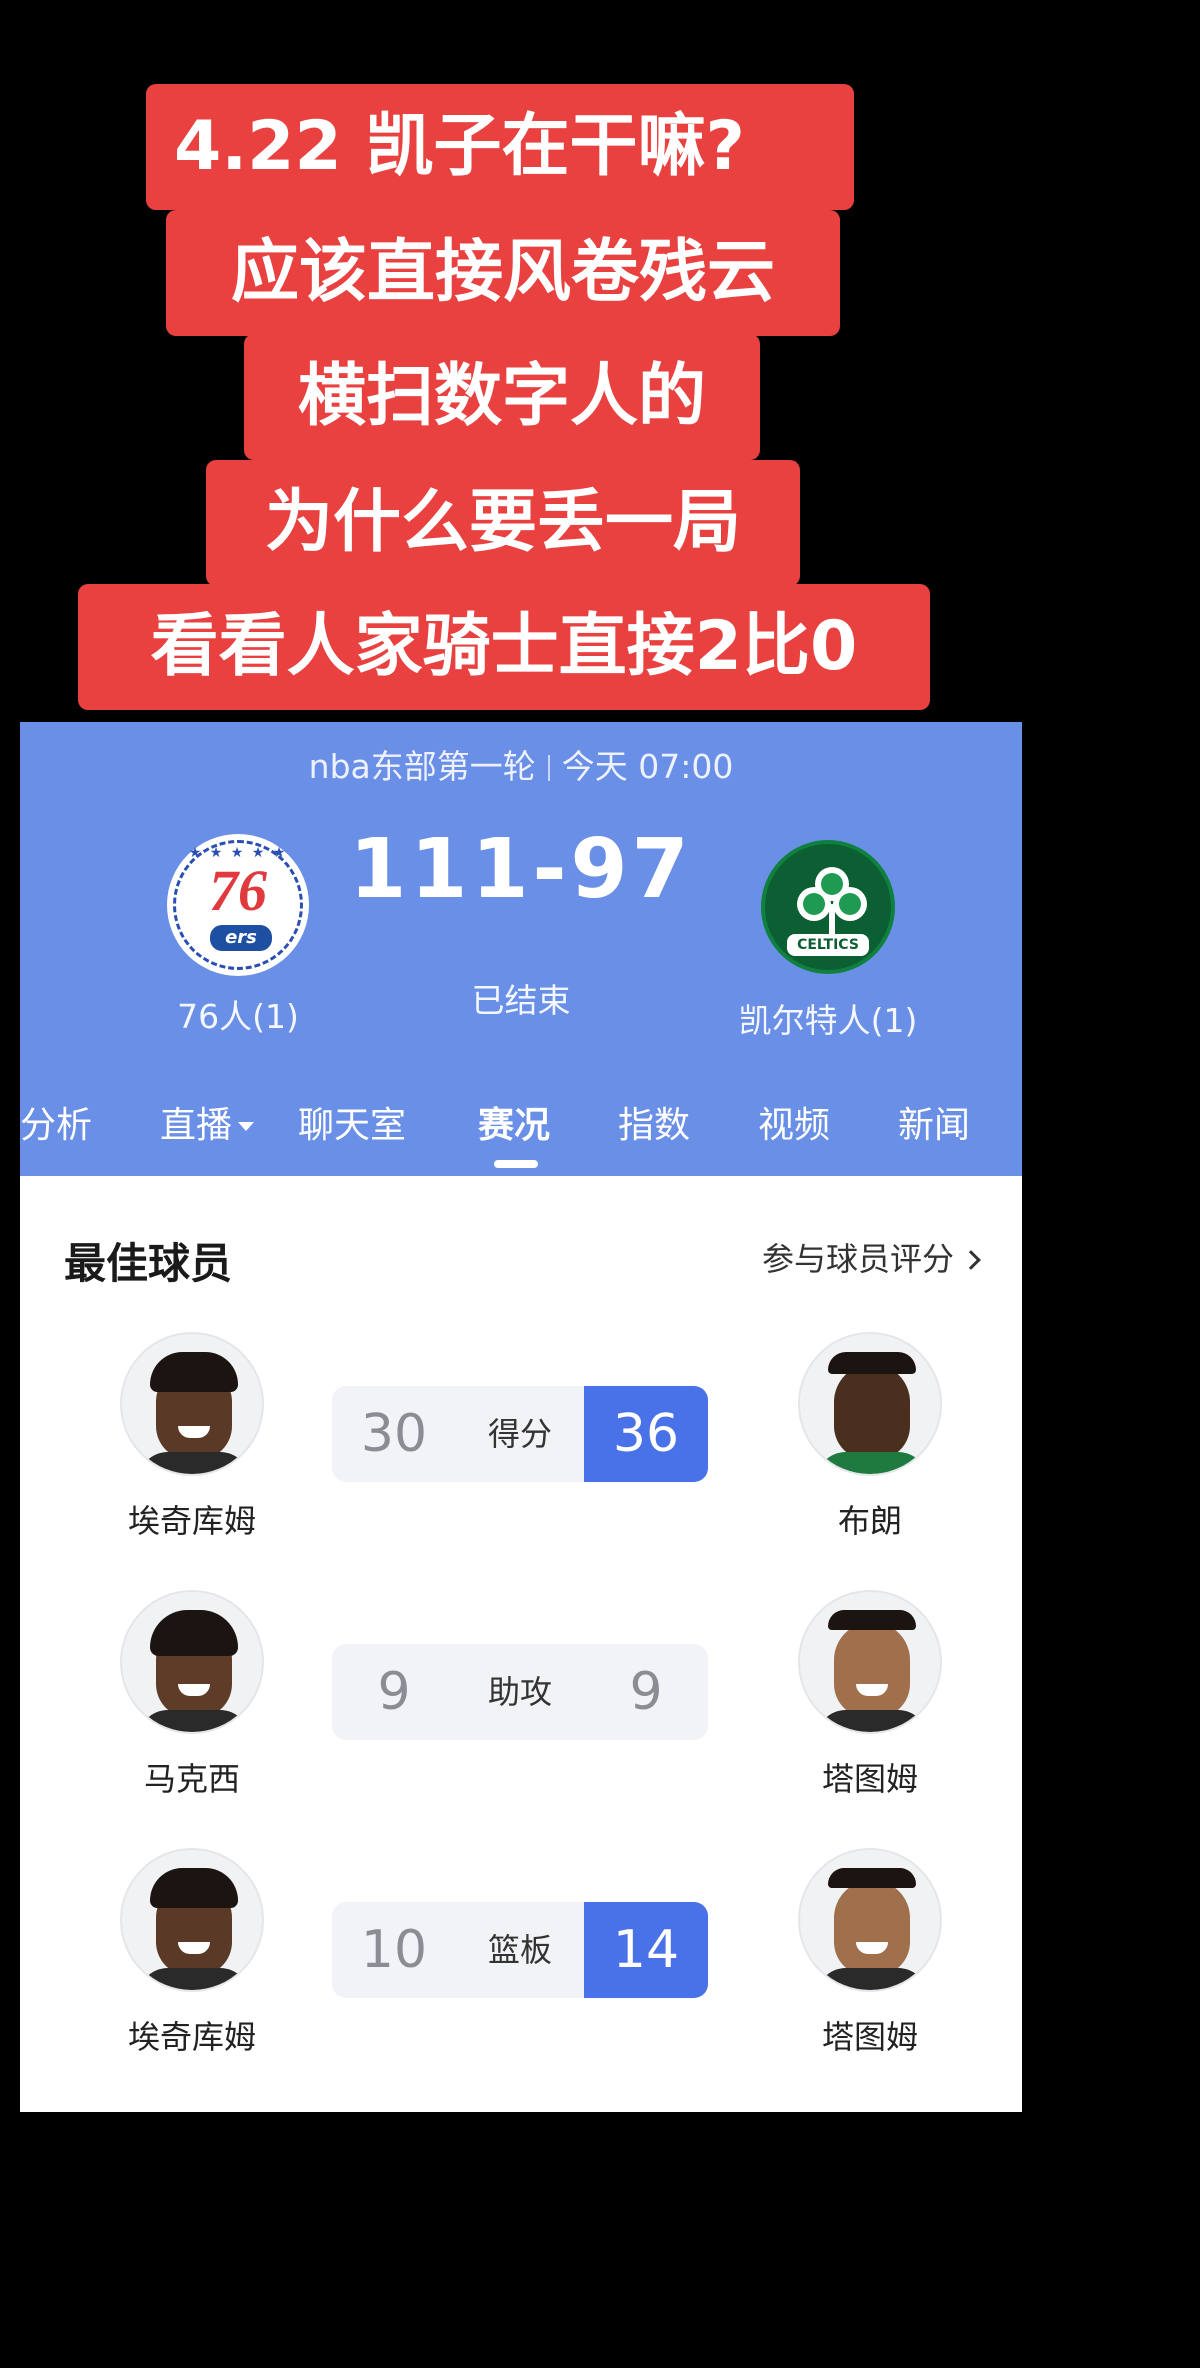 The width and height of the screenshot is (1200, 2368). I want to click on stat-label: 得分, so click(519, 1434).